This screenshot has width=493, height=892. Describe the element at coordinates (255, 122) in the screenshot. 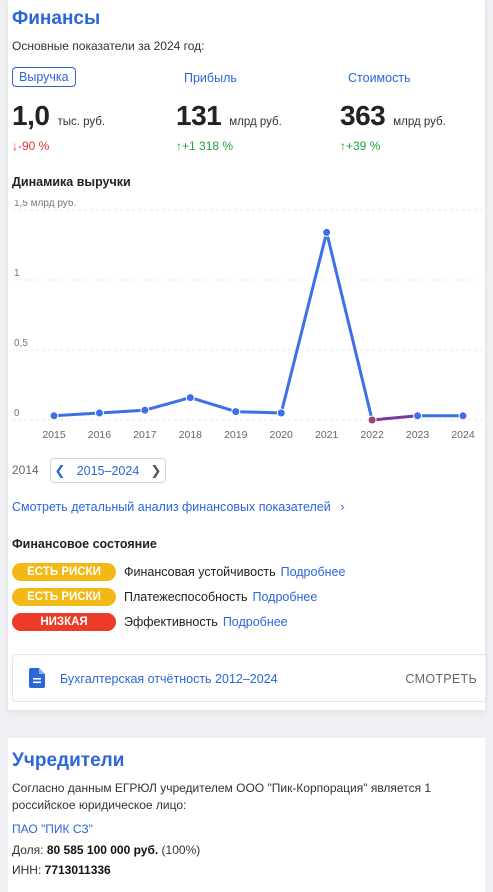

I see `profit-unit: млрд руб.` at that location.